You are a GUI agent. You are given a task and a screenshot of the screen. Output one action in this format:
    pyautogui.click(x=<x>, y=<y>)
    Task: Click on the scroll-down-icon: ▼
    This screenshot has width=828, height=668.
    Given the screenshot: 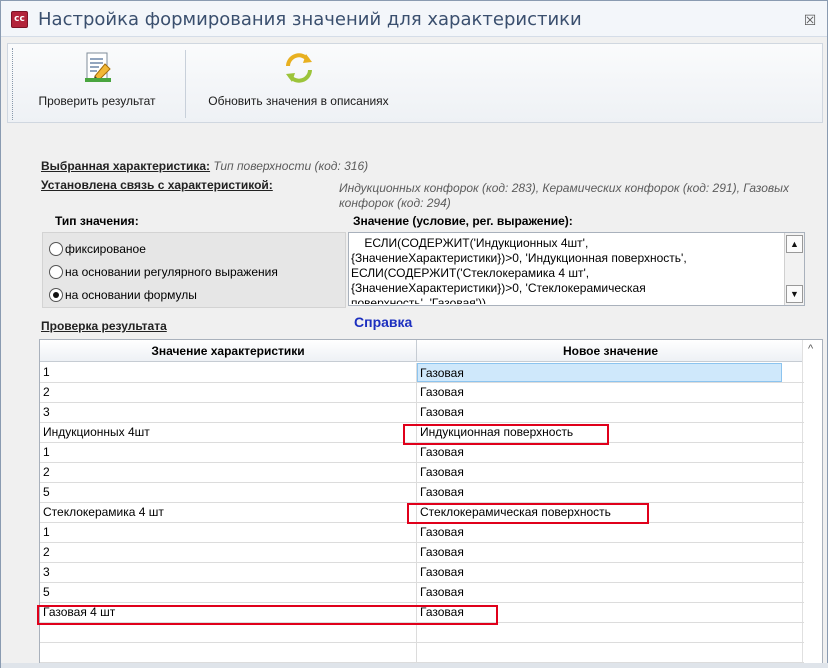 What is the action you would take?
    pyautogui.click(x=794, y=294)
    